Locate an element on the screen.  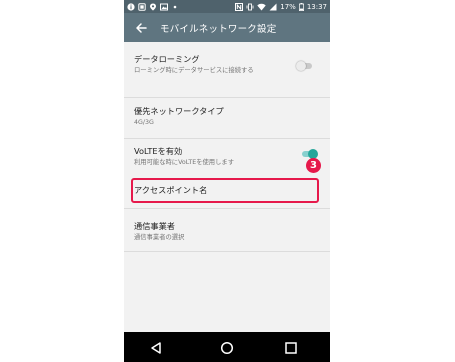
clock: 13:37 is located at coordinates (316, 6).